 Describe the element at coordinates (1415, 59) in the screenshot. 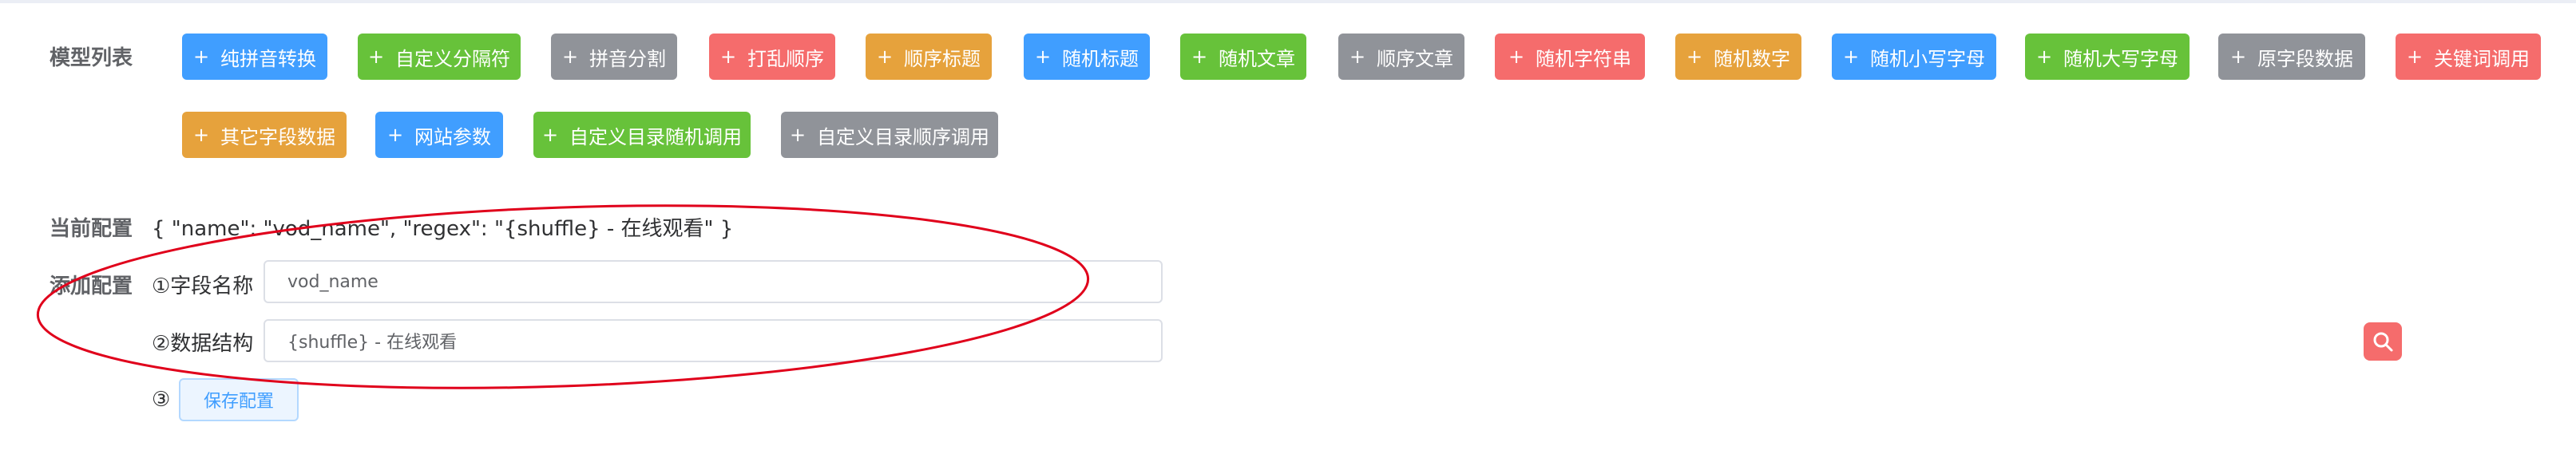

I see `button-label: 顺序文章` at that location.